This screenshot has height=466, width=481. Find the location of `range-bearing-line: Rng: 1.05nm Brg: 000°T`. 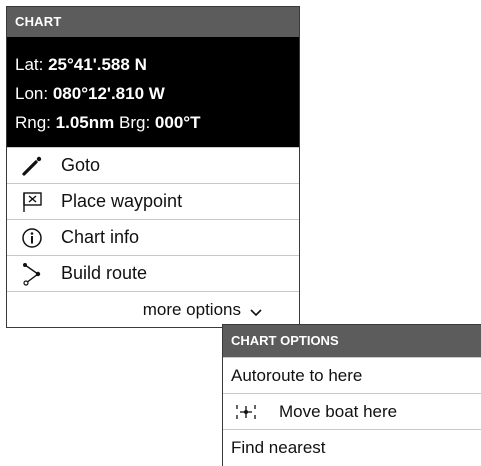

range-bearing-line: Rng: 1.05nm Brg: 000°T is located at coordinates (157, 122).